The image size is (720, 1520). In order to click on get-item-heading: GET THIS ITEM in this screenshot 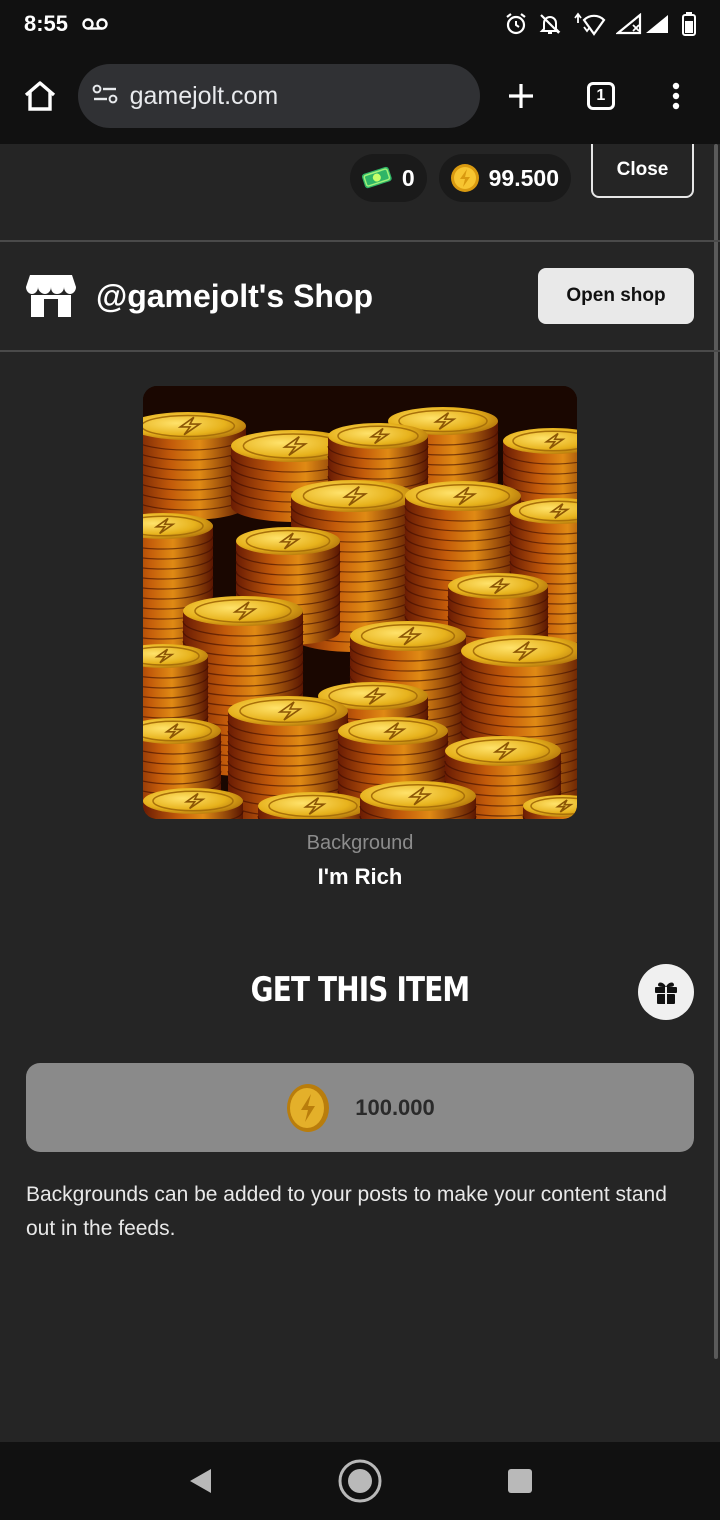, I will do `click(360, 990)`.